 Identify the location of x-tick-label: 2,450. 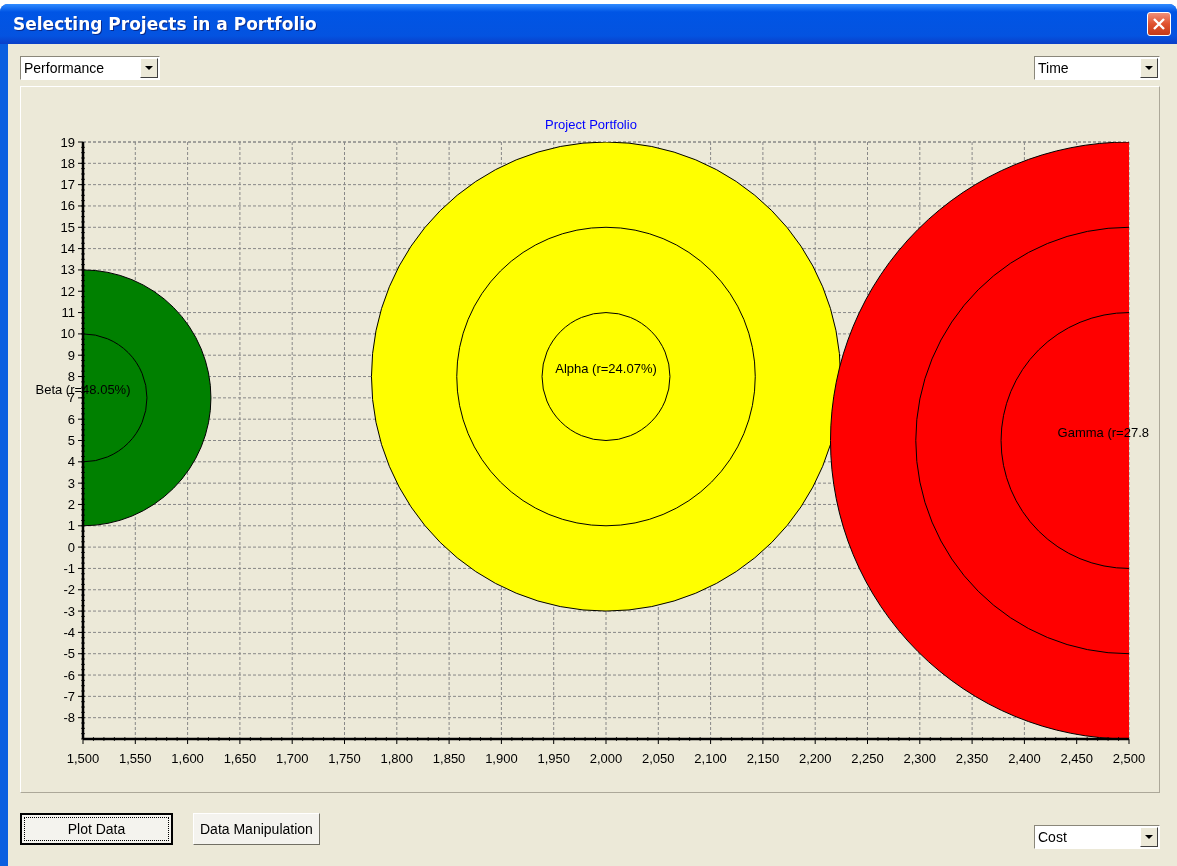
(1076, 758).